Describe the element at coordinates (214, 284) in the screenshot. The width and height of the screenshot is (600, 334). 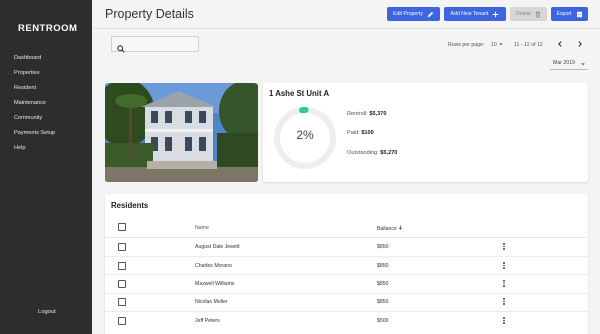
I see `resident-name: Maxwell Williams` at that location.